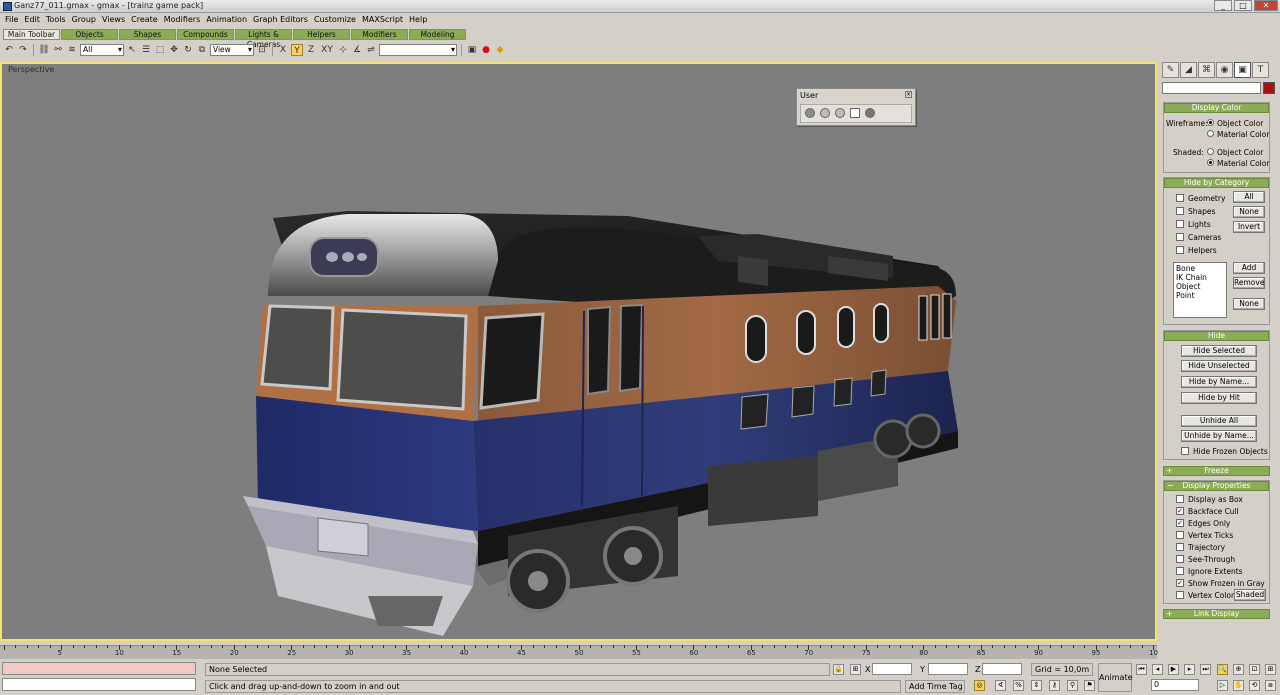  I want to click on add-time-tag-button: Add Time Tag, so click(935, 686).